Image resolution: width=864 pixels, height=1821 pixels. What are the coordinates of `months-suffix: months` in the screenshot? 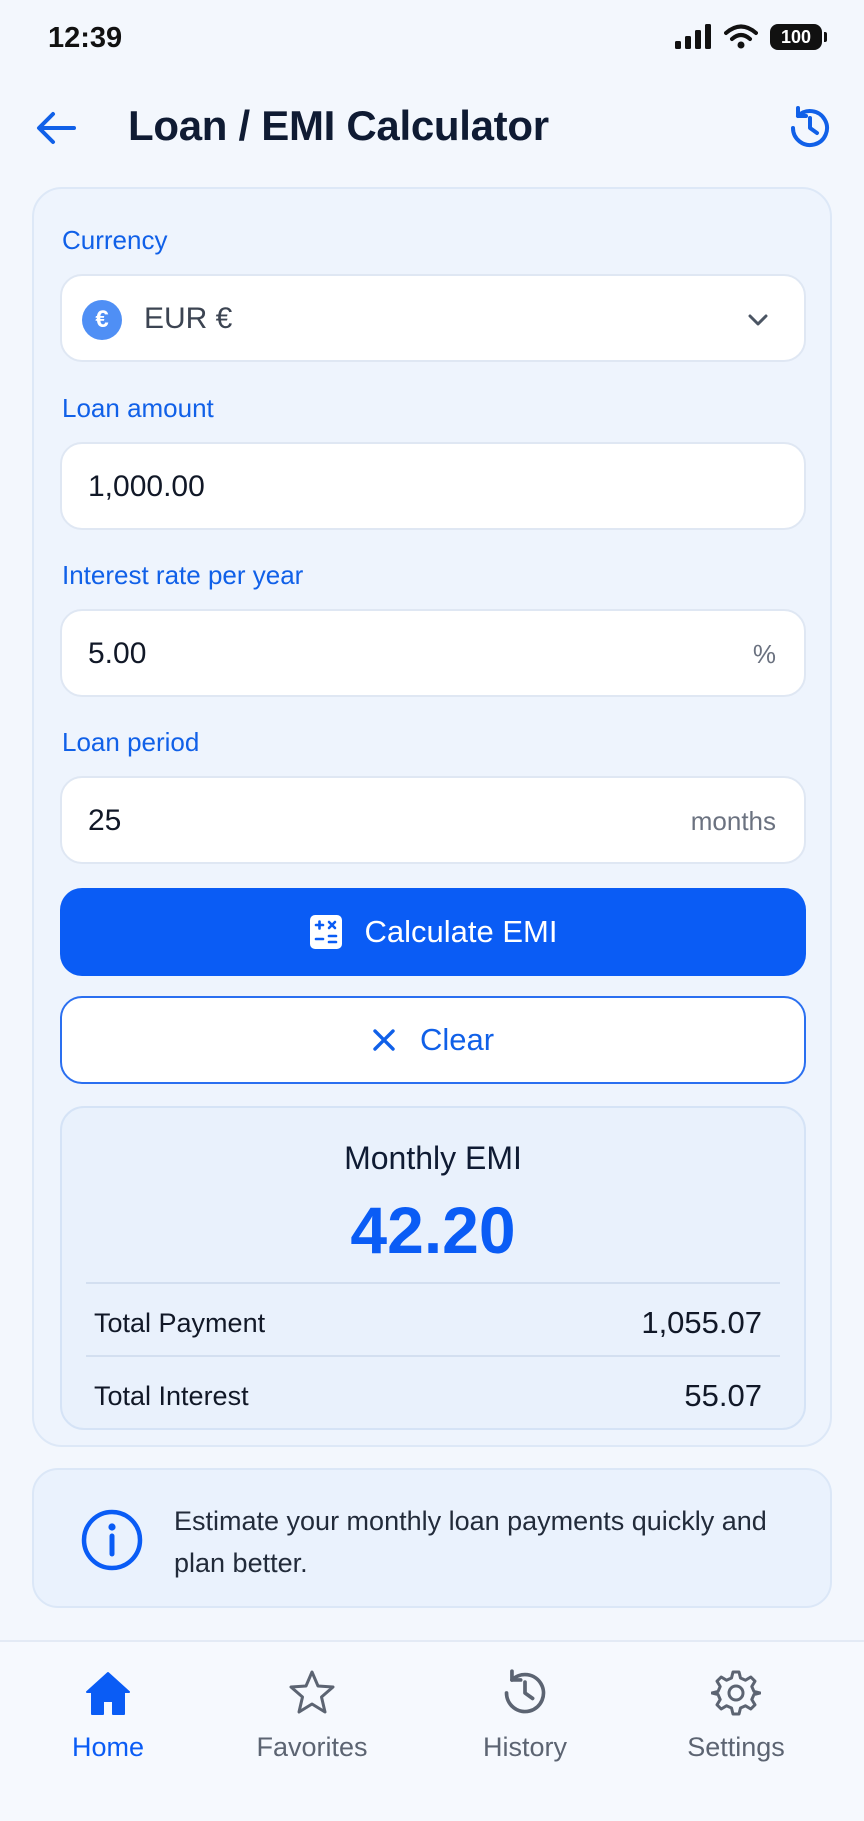 It's located at (733, 821).